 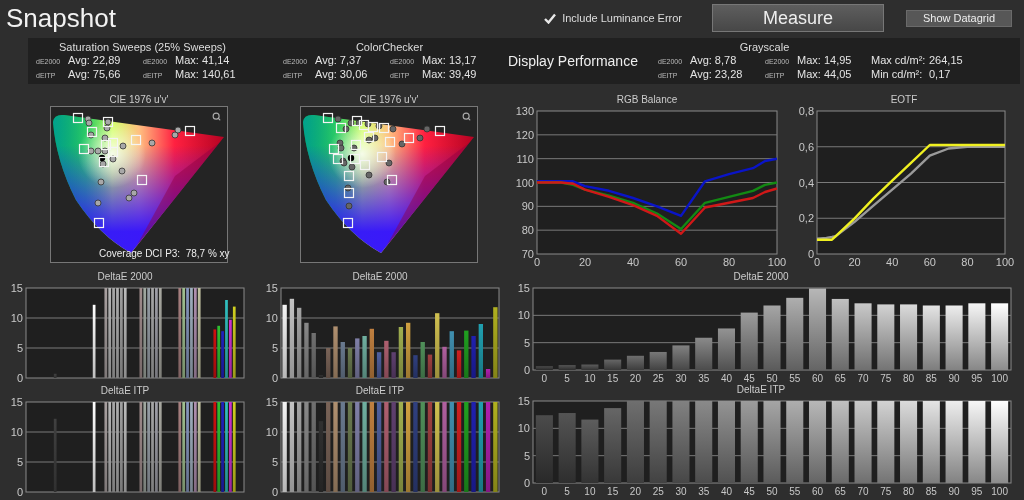 What do you see at coordinates (946, 60) in the screenshot?
I see `metric-value: 264,15` at bounding box center [946, 60].